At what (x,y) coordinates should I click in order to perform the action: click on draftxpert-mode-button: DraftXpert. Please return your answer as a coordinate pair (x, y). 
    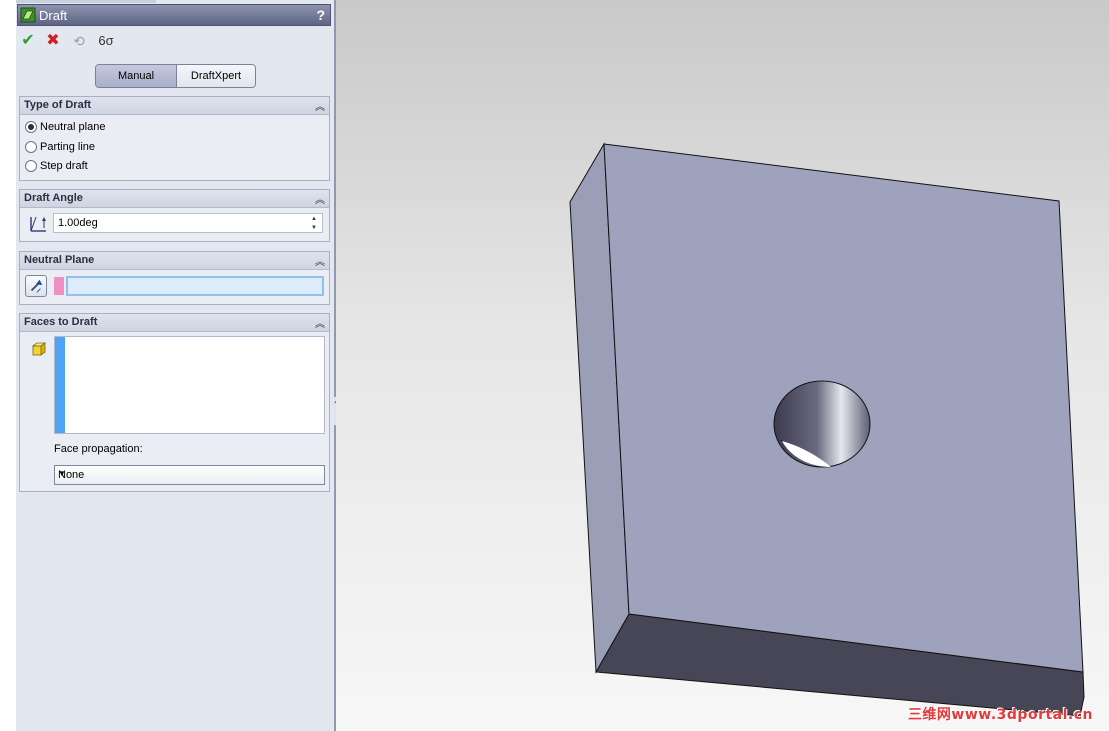
    Looking at the image, I should click on (216, 76).